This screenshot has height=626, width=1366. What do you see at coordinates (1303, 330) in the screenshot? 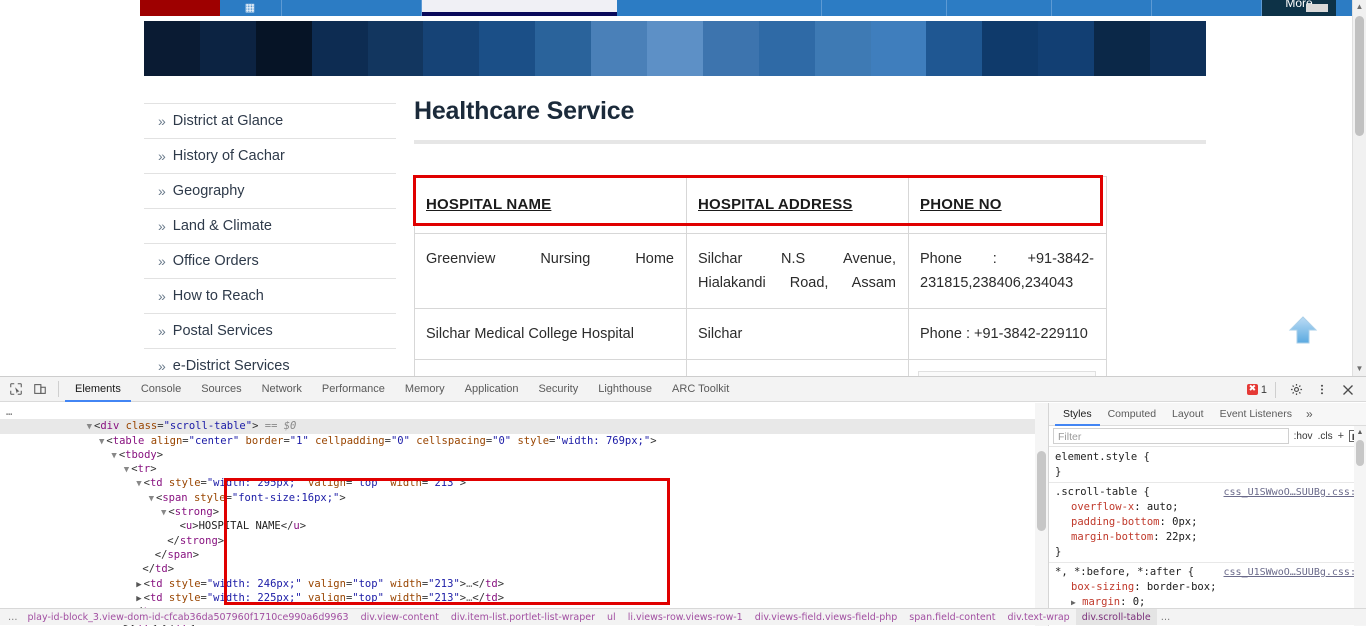
I see `arrow-up-icon` at bounding box center [1303, 330].